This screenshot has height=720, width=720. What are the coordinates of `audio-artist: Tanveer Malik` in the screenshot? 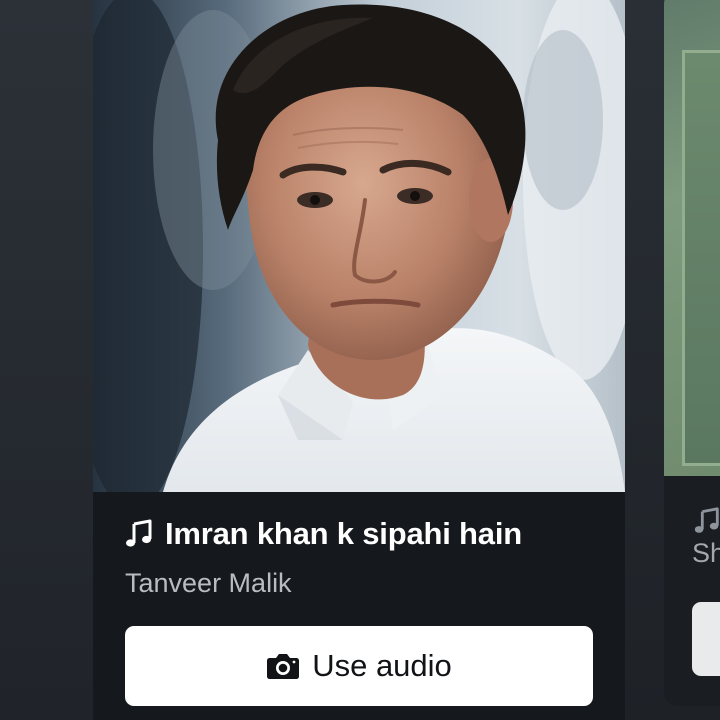 It's located at (208, 583).